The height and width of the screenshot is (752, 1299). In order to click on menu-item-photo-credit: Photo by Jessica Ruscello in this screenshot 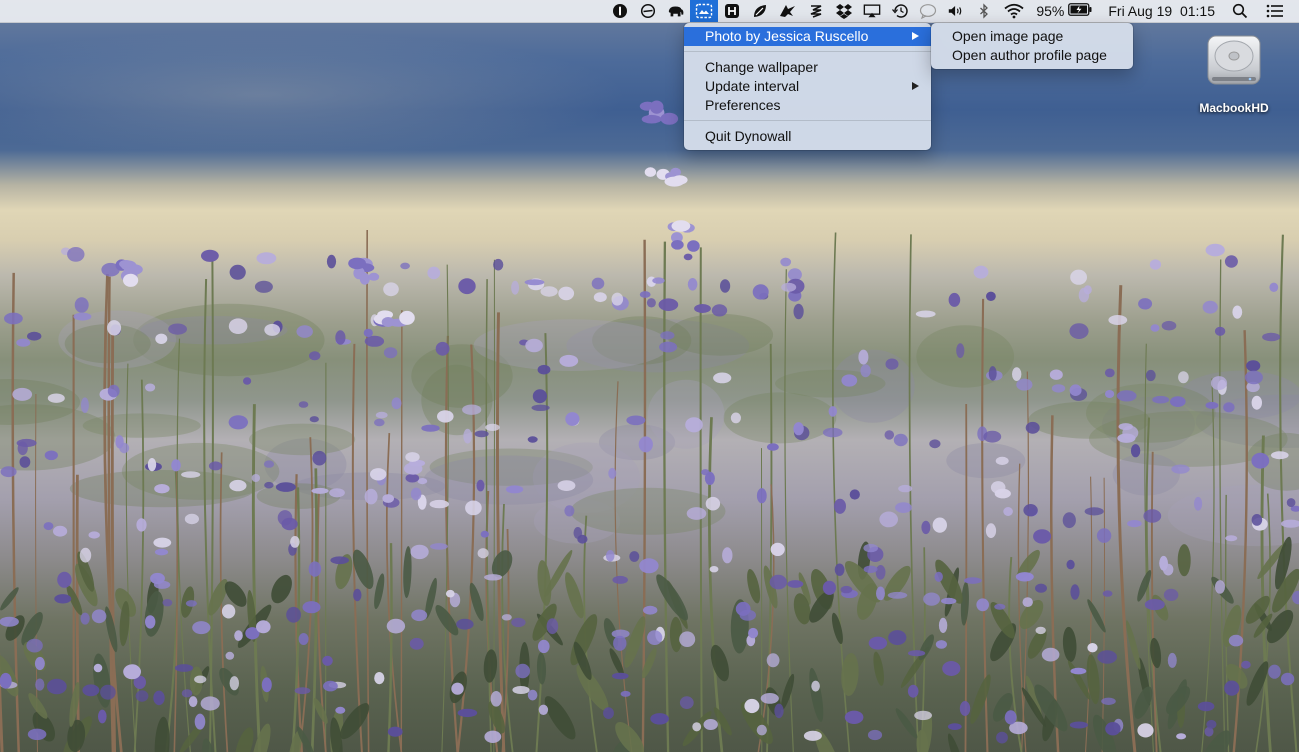, I will do `click(807, 36)`.